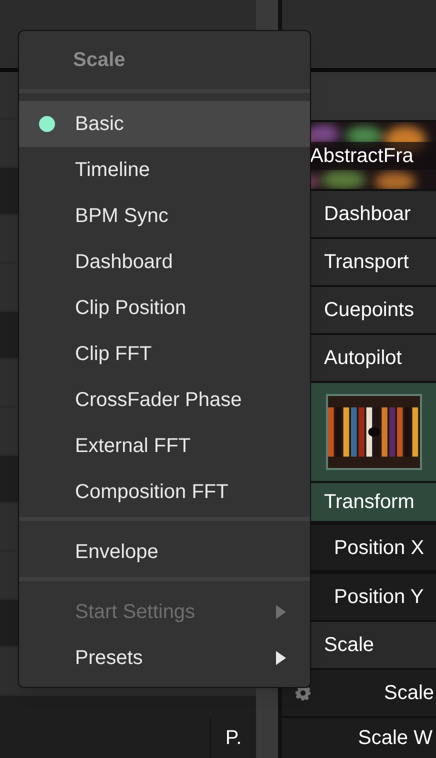 This screenshot has height=758, width=436. I want to click on menu-item: External FFT, so click(164, 446).